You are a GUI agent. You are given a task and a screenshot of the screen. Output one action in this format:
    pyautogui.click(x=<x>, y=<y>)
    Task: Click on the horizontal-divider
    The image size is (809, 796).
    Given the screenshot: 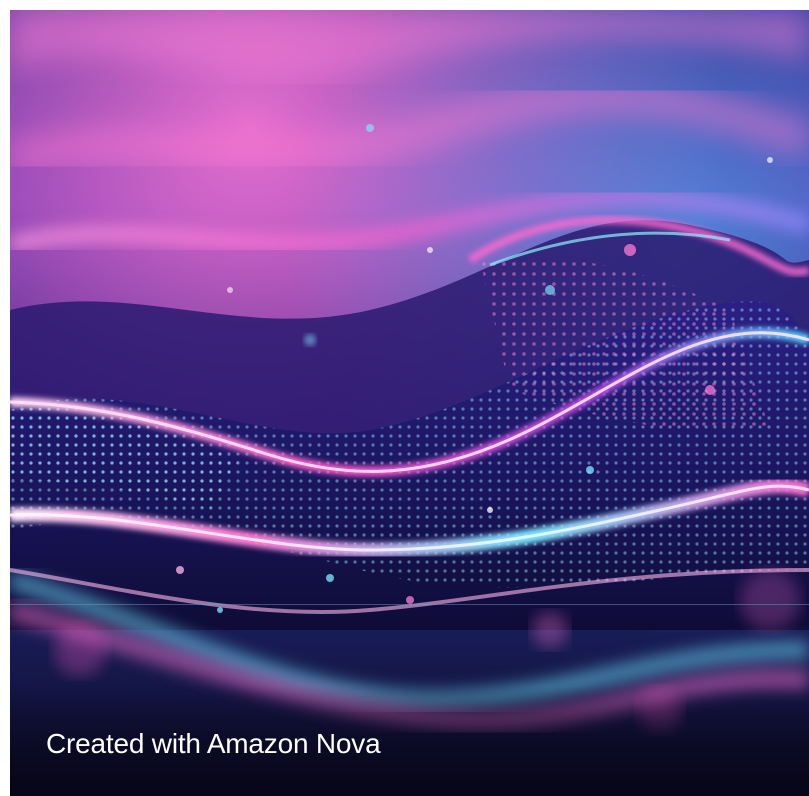 What is the action you would take?
    pyautogui.click(x=409, y=604)
    